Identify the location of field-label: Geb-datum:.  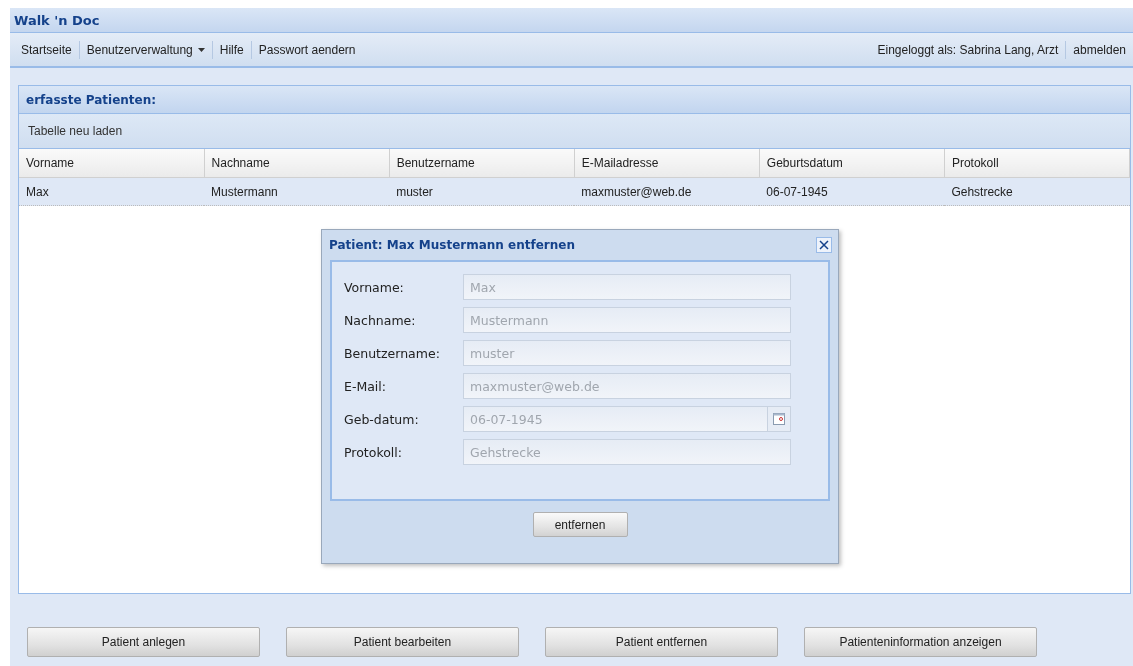
(382, 419).